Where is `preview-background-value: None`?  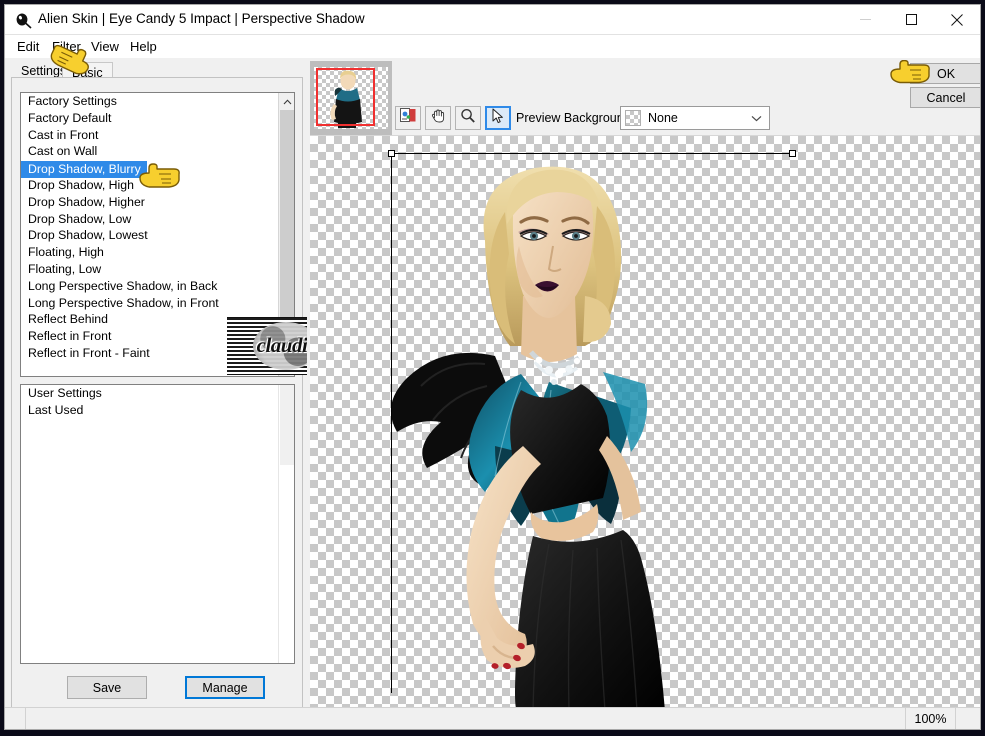
preview-background-value: None is located at coordinates (663, 118).